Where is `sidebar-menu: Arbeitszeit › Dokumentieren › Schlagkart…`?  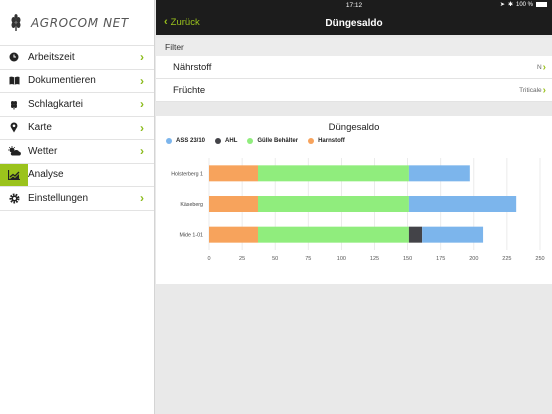 sidebar-menu: Arbeitszeit › Dokumentieren › Schlagkart… is located at coordinates (77, 128).